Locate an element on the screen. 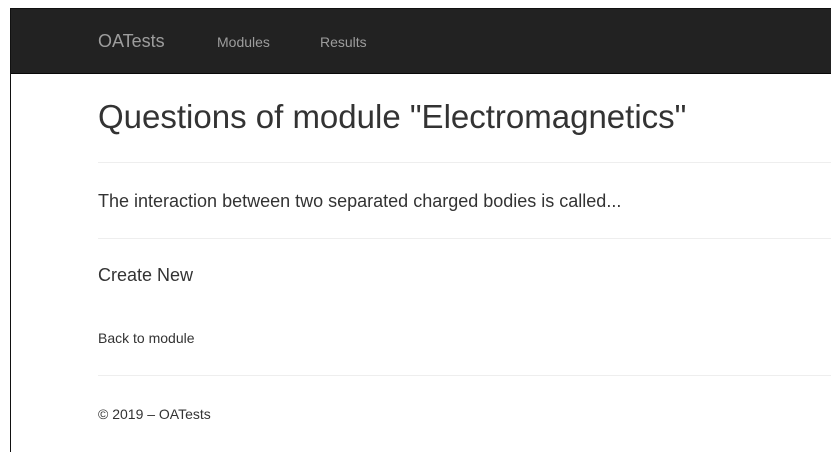 The height and width of the screenshot is (452, 831). nav-link-modules: Modules is located at coordinates (243, 42).